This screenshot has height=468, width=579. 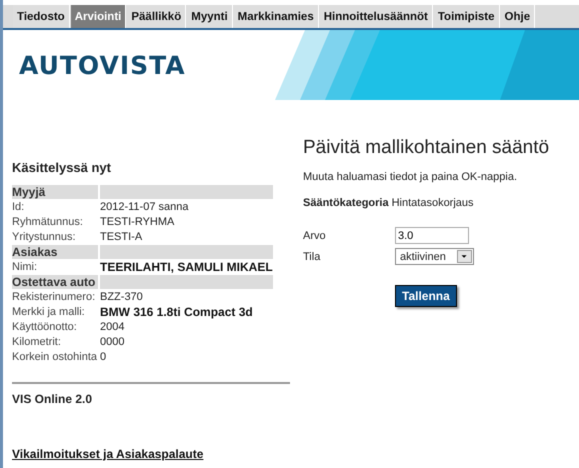 What do you see at coordinates (45, 327) in the screenshot?
I see `field-label: Käyttöönotto:` at bounding box center [45, 327].